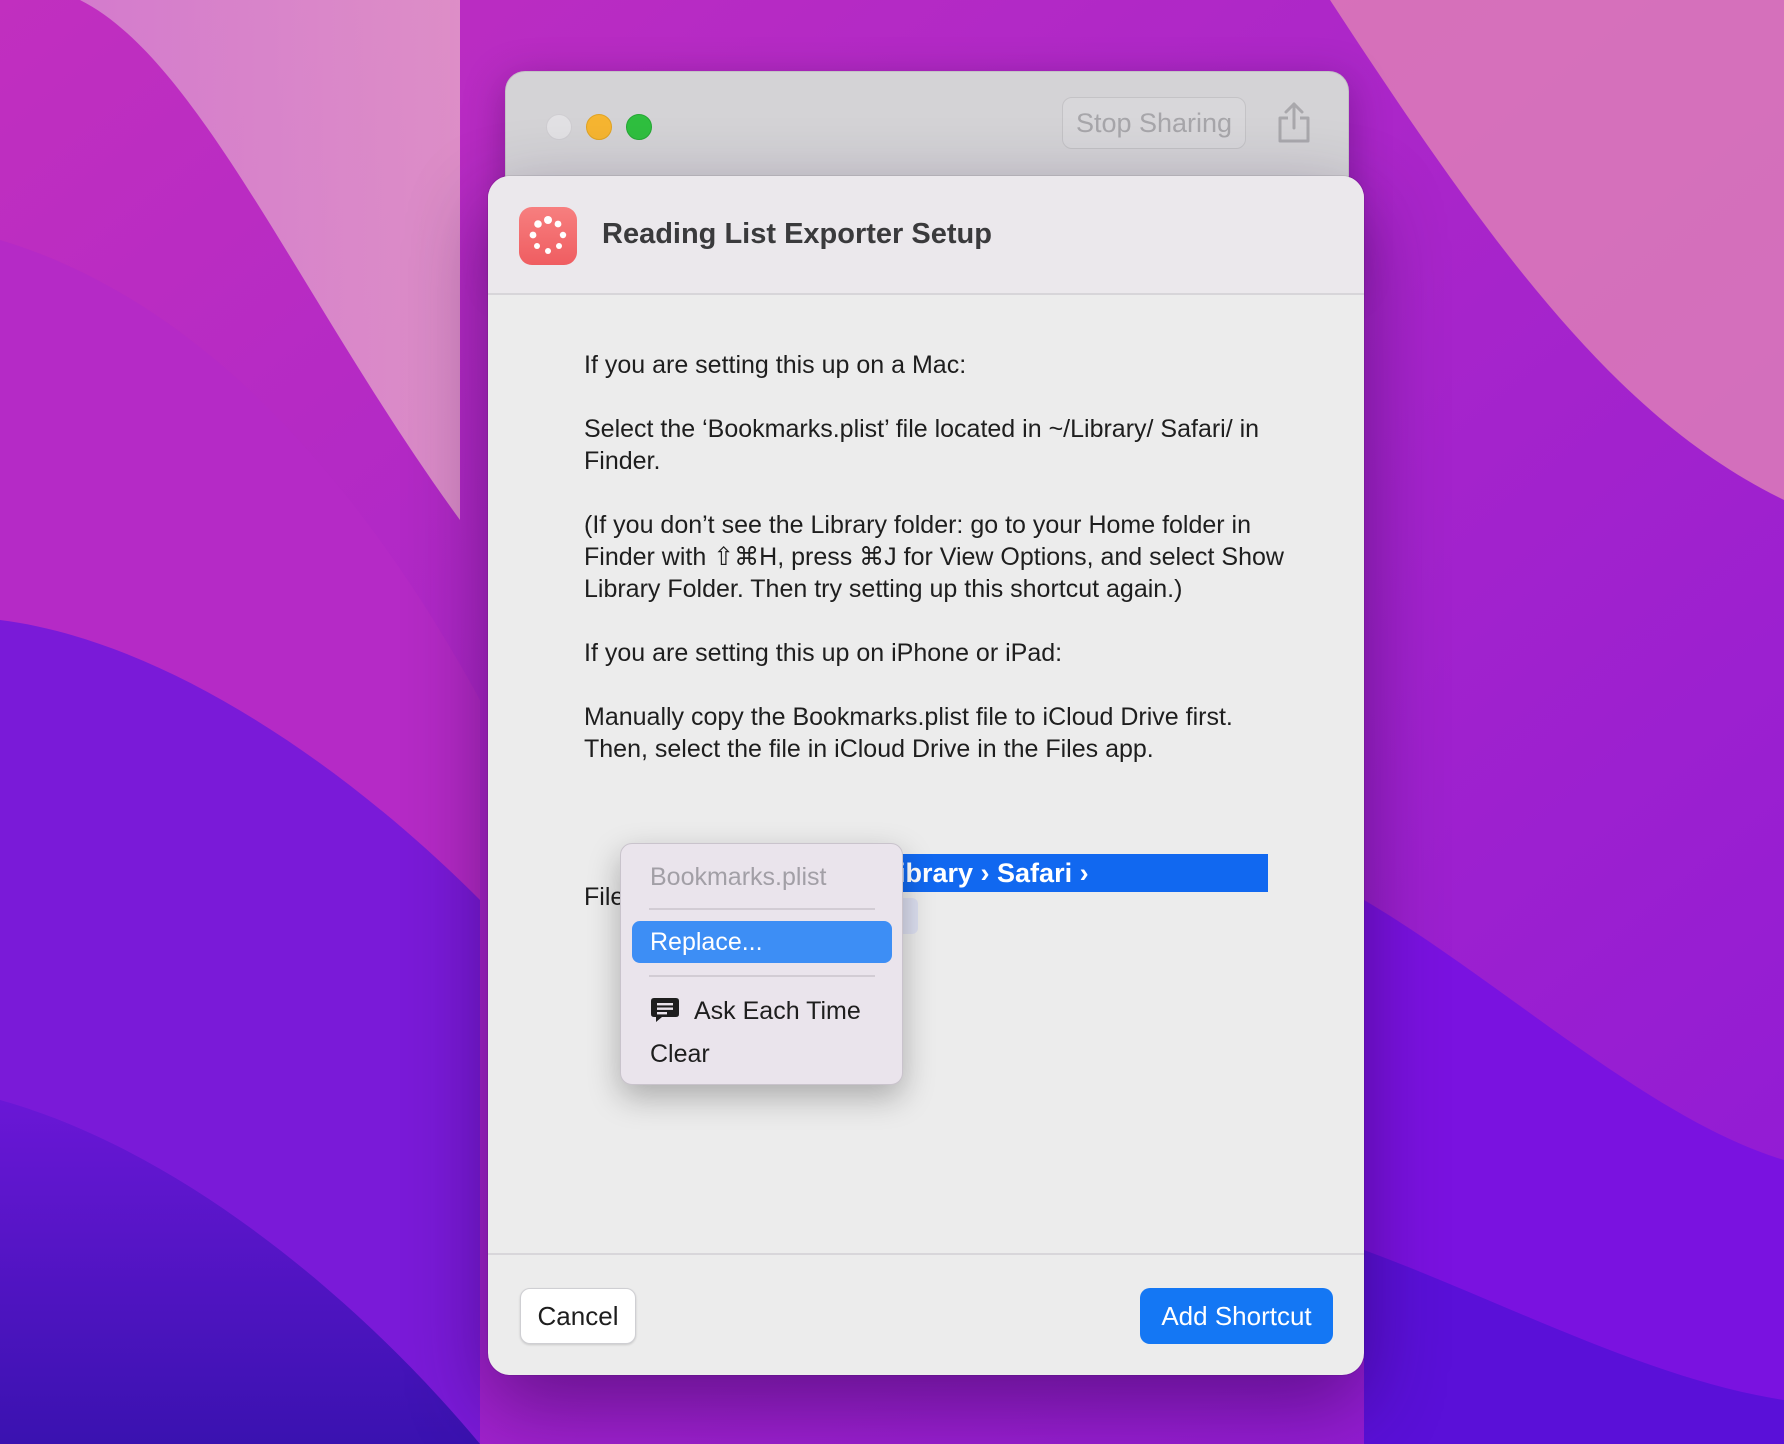 This screenshot has height=1444, width=1784. I want to click on dialog-header: Reading List Exporter Setup, so click(926, 235).